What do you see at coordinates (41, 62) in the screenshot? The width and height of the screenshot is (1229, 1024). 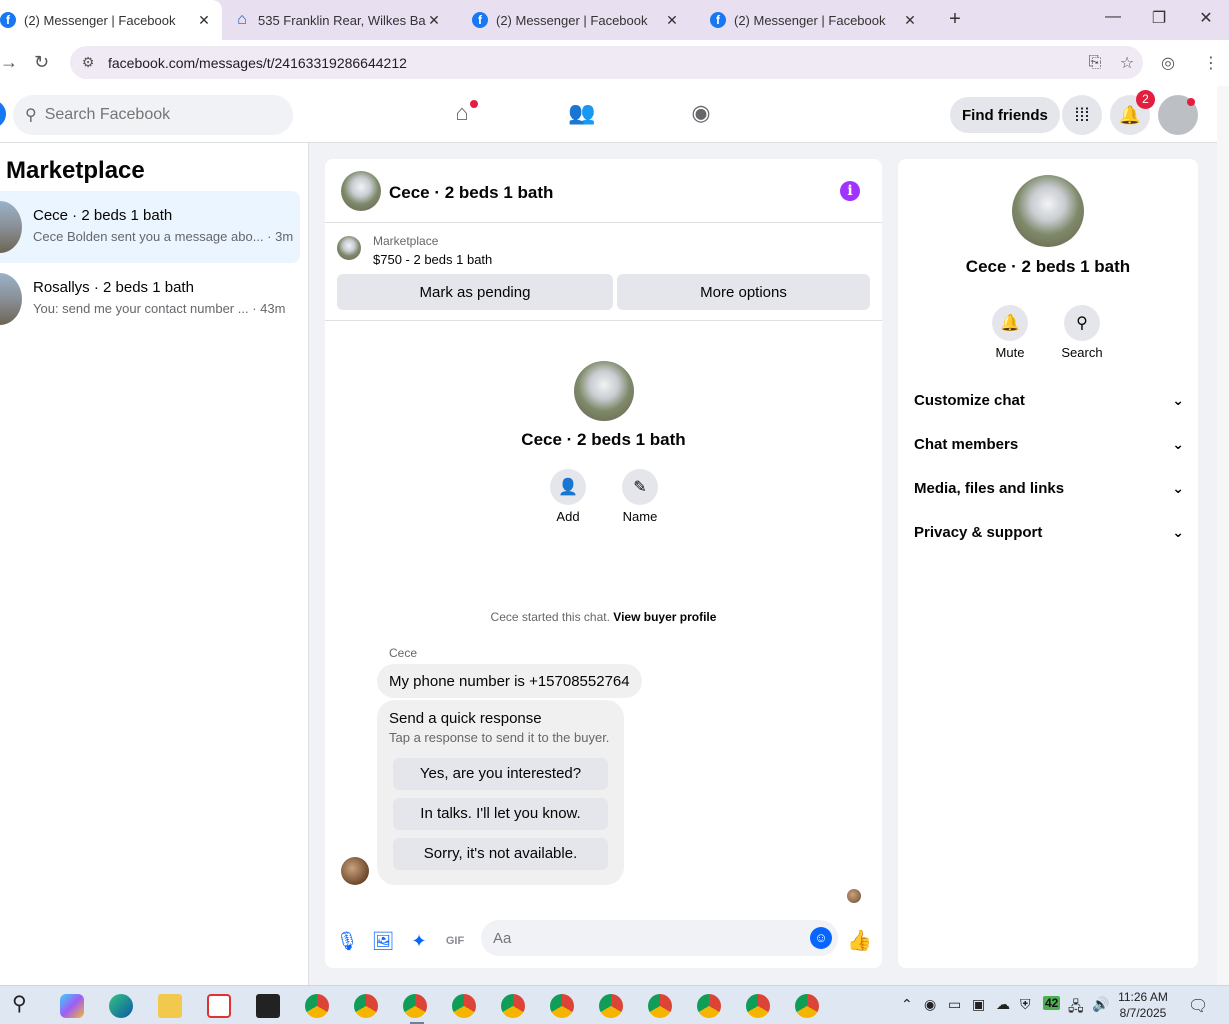 I see `reload-icon: ↻` at bounding box center [41, 62].